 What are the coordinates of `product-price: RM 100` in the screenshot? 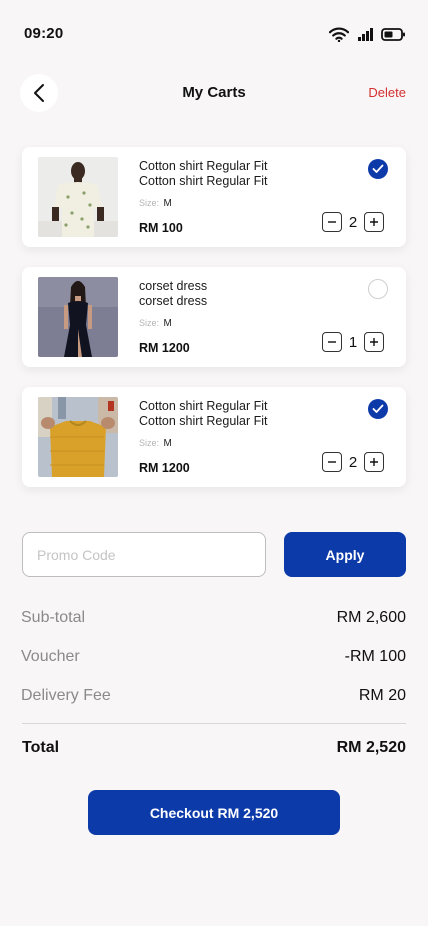 It's located at (161, 228).